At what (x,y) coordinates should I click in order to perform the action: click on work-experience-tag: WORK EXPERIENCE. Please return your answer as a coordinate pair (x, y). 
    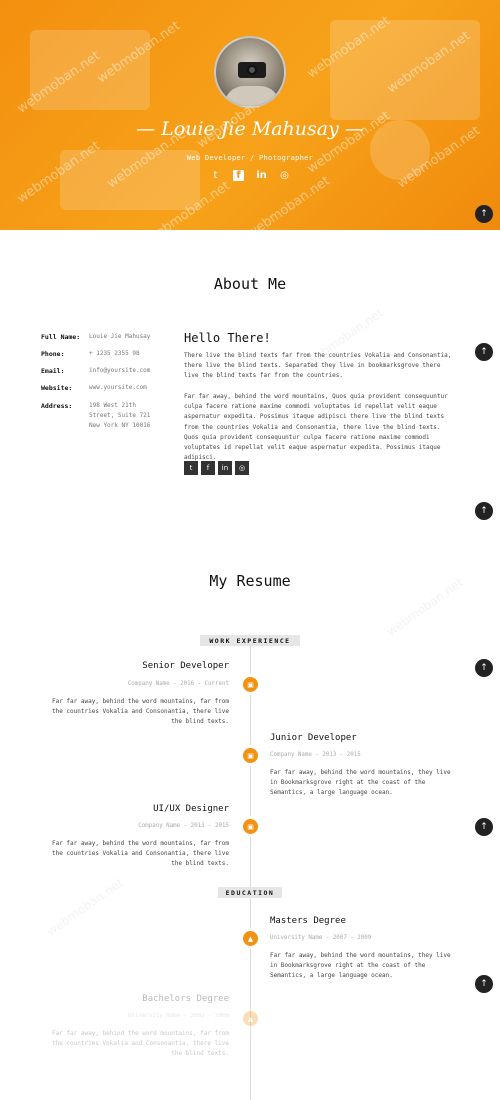
    Looking at the image, I should click on (250, 640).